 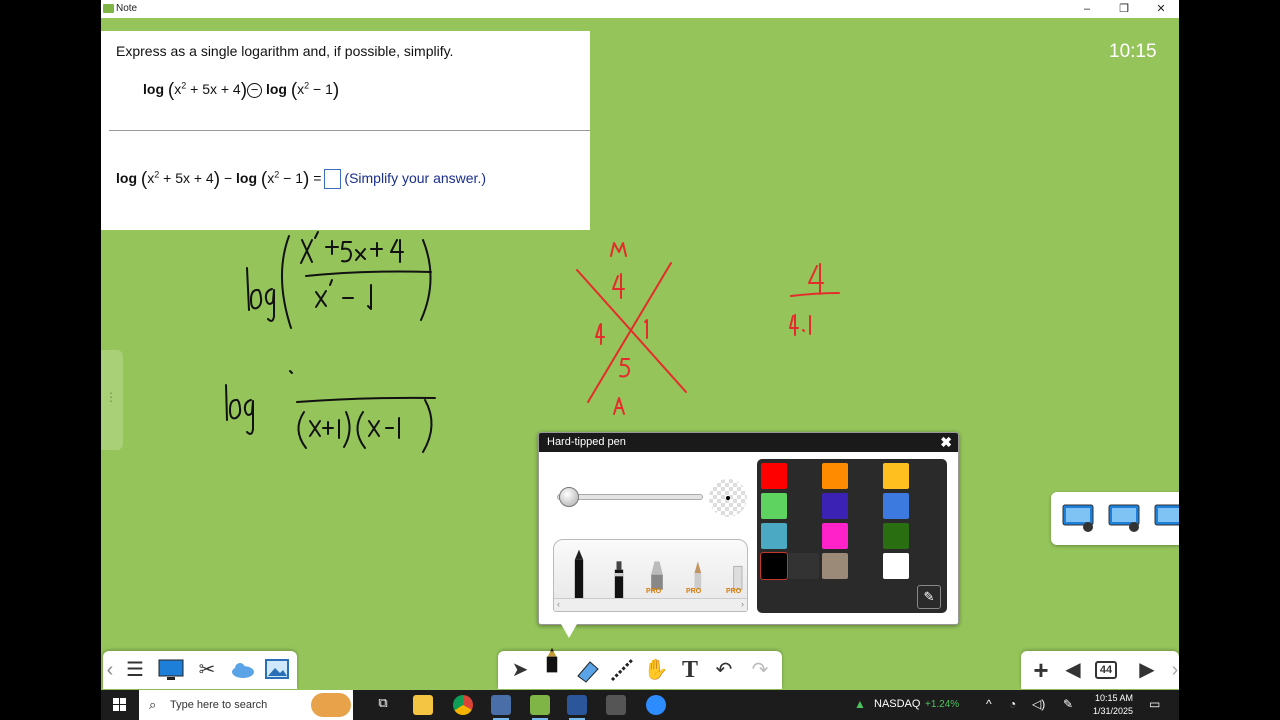 I want to click on pen-panel-header: Hard-tipped pen ✖, so click(x=748, y=442).